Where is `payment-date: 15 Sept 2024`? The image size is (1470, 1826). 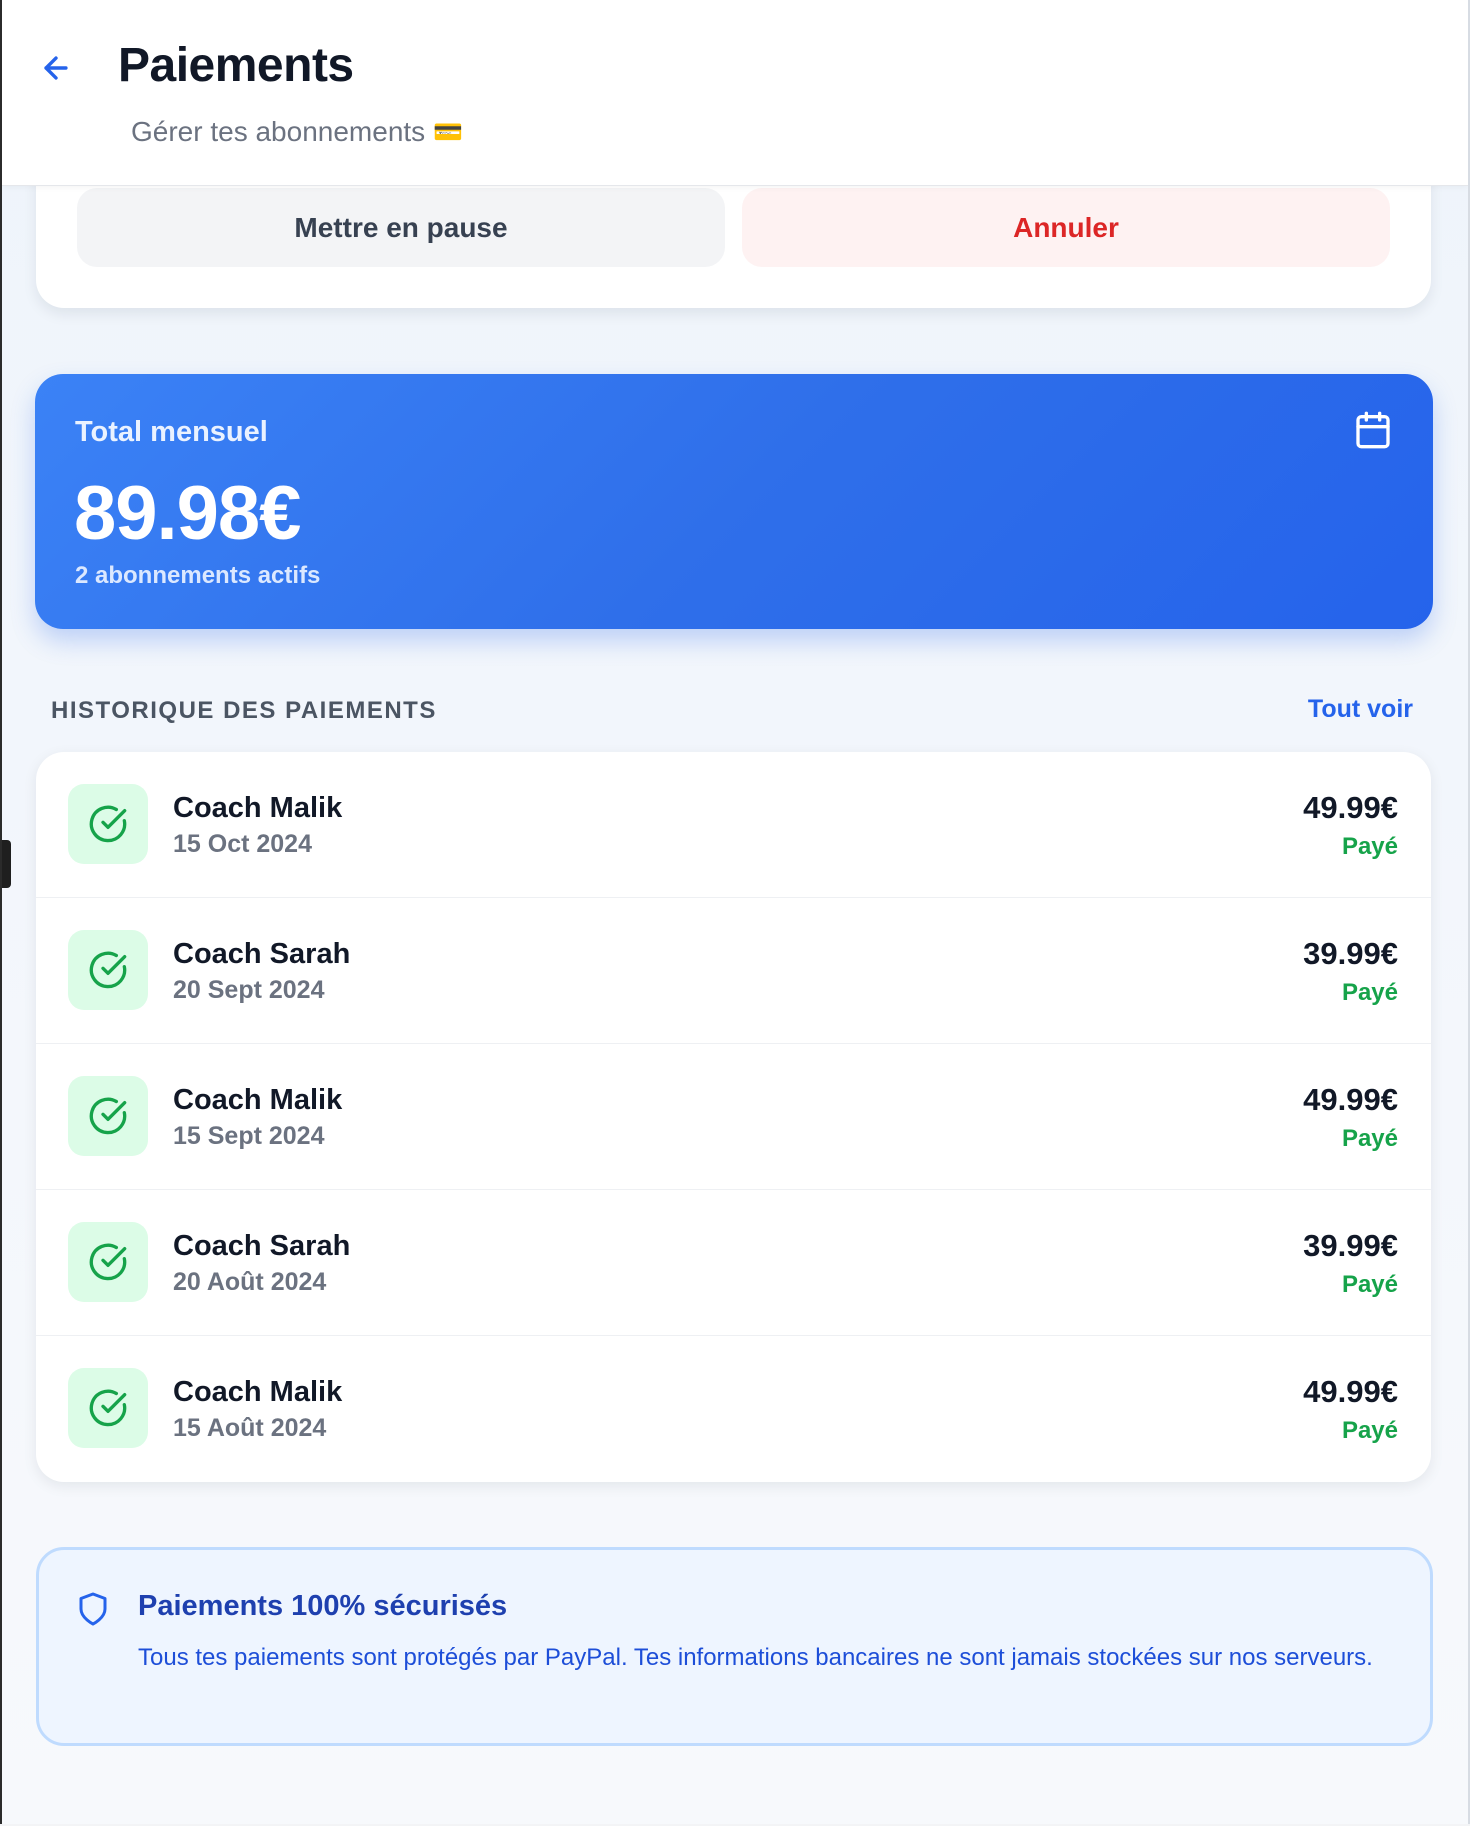 payment-date: 15 Sept 2024 is located at coordinates (249, 1136).